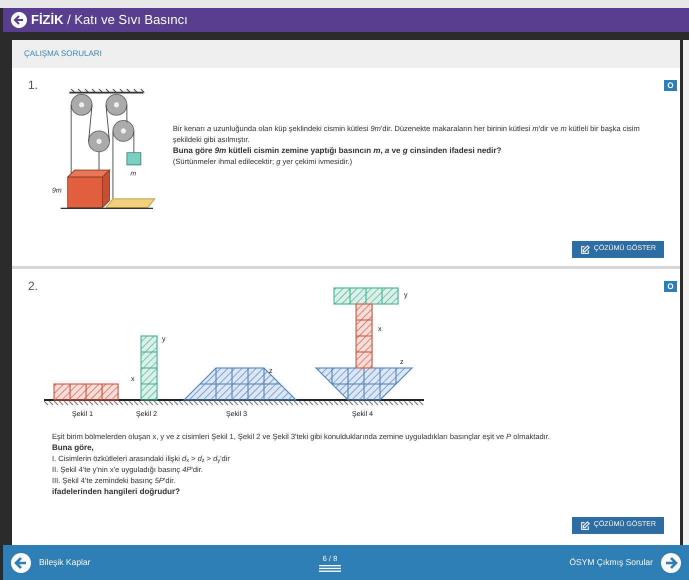  Describe the element at coordinates (686, 292) in the screenshot. I see `scrollbar` at that location.